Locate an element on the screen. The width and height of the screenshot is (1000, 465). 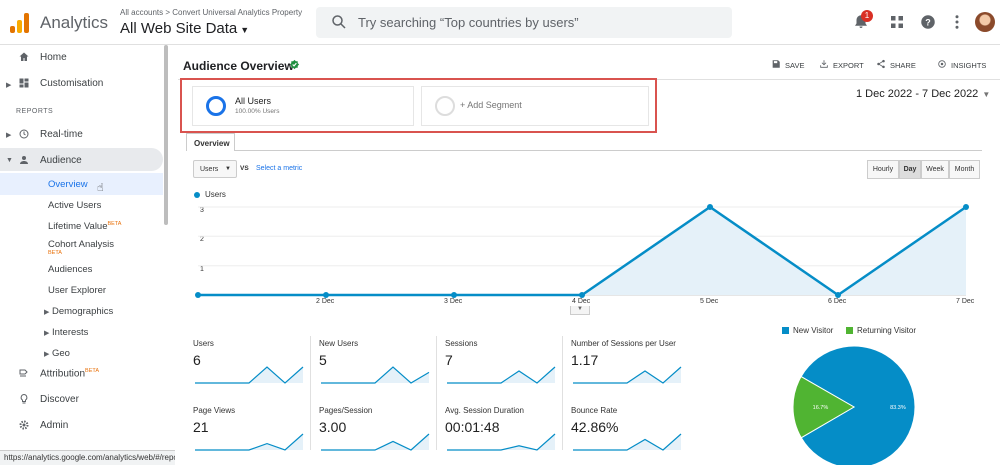
metric-label: Page Views is located at coordinates (214, 410).